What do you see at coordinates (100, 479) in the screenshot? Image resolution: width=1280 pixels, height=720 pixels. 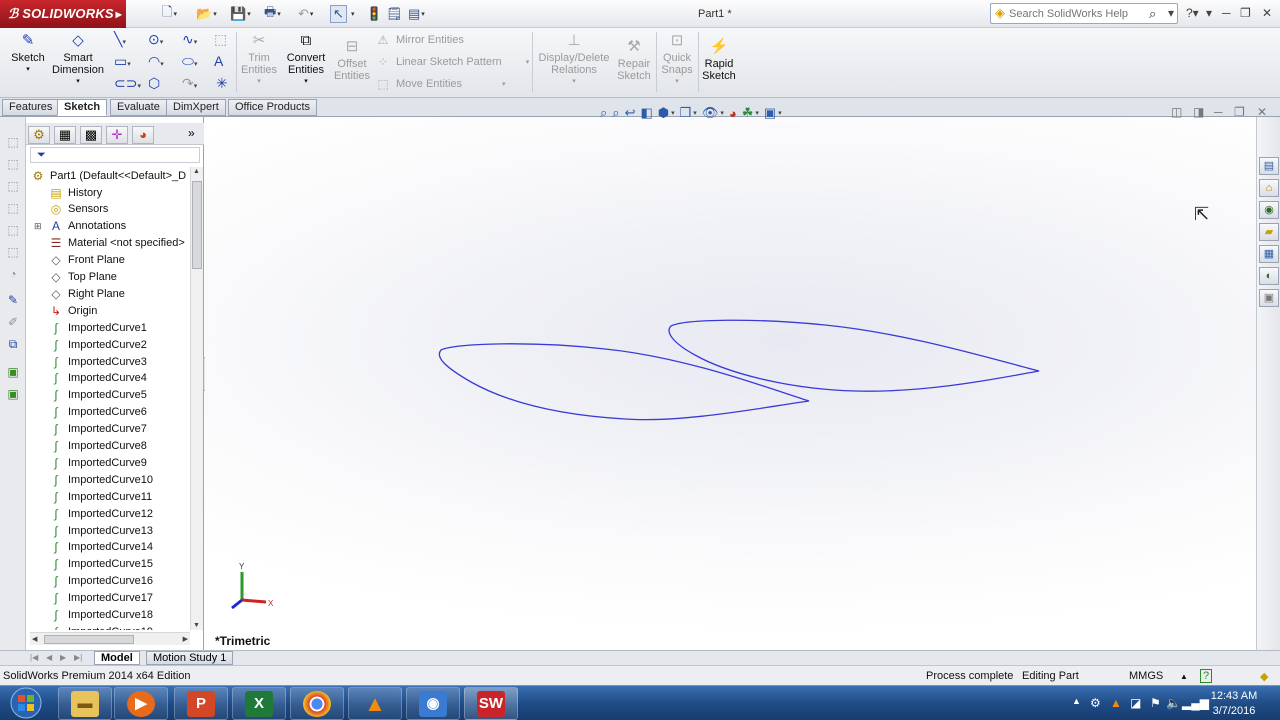 I see `tree-item: ∫ ImportedCurve10` at bounding box center [100, 479].